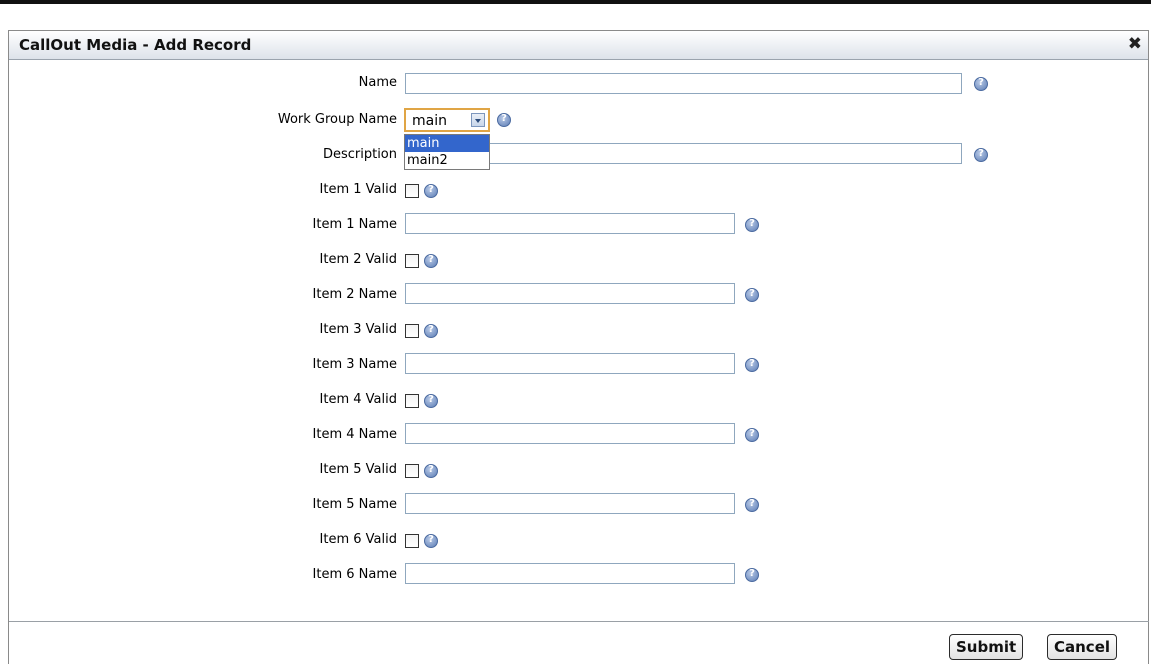  I want to click on item6-valid-checkbox, so click(412, 541).